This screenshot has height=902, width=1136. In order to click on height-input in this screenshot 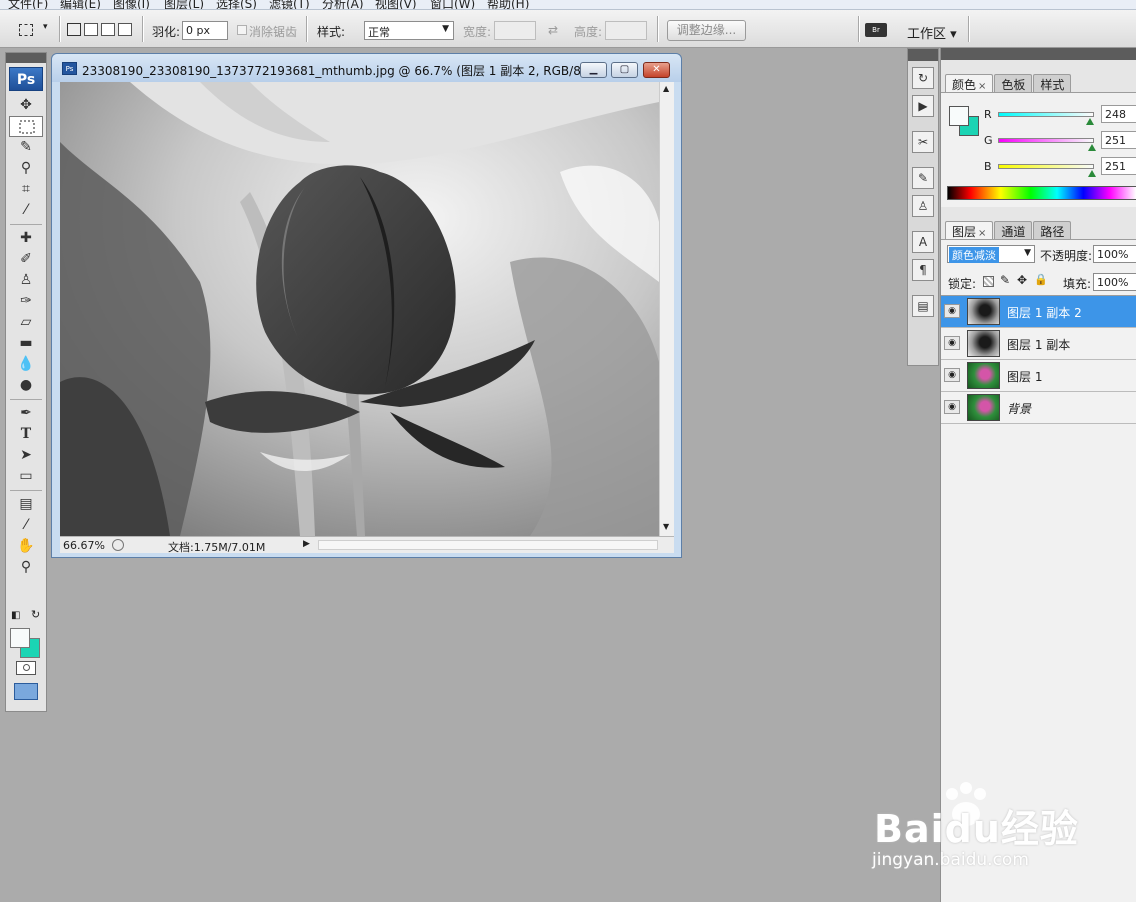, I will do `click(626, 30)`.